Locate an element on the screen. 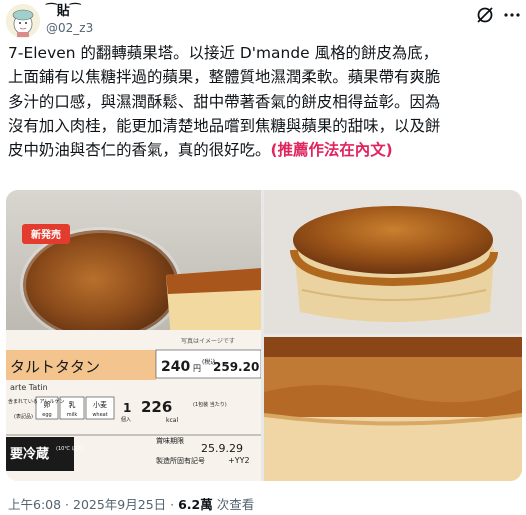 The height and width of the screenshot is (515, 526). price: 240 is located at coordinates (175, 367).